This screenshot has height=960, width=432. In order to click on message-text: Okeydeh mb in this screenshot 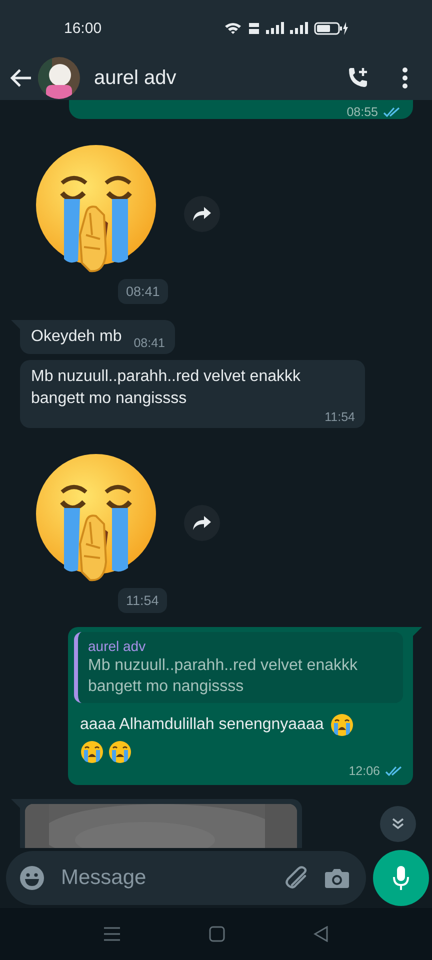, I will do `click(76, 337)`.